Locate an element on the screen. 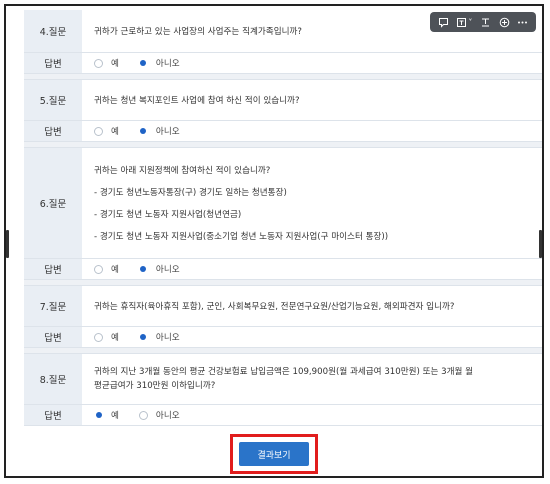  text-box-icon: ˅ is located at coordinates (464, 22).